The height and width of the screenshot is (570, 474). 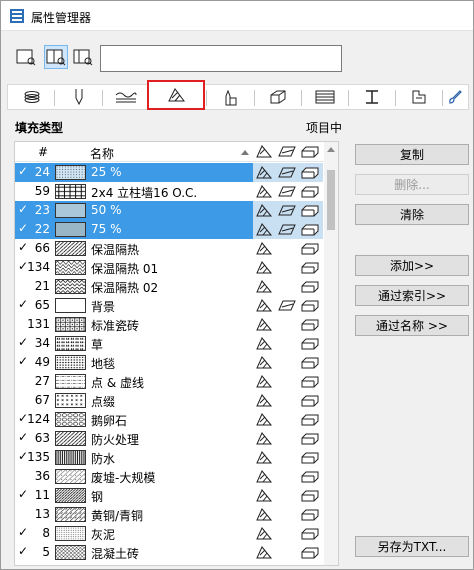 What do you see at coordinates (412, 214) in the screenshot?
I see `clear-button: 清除` at bounding box center [412, 214].